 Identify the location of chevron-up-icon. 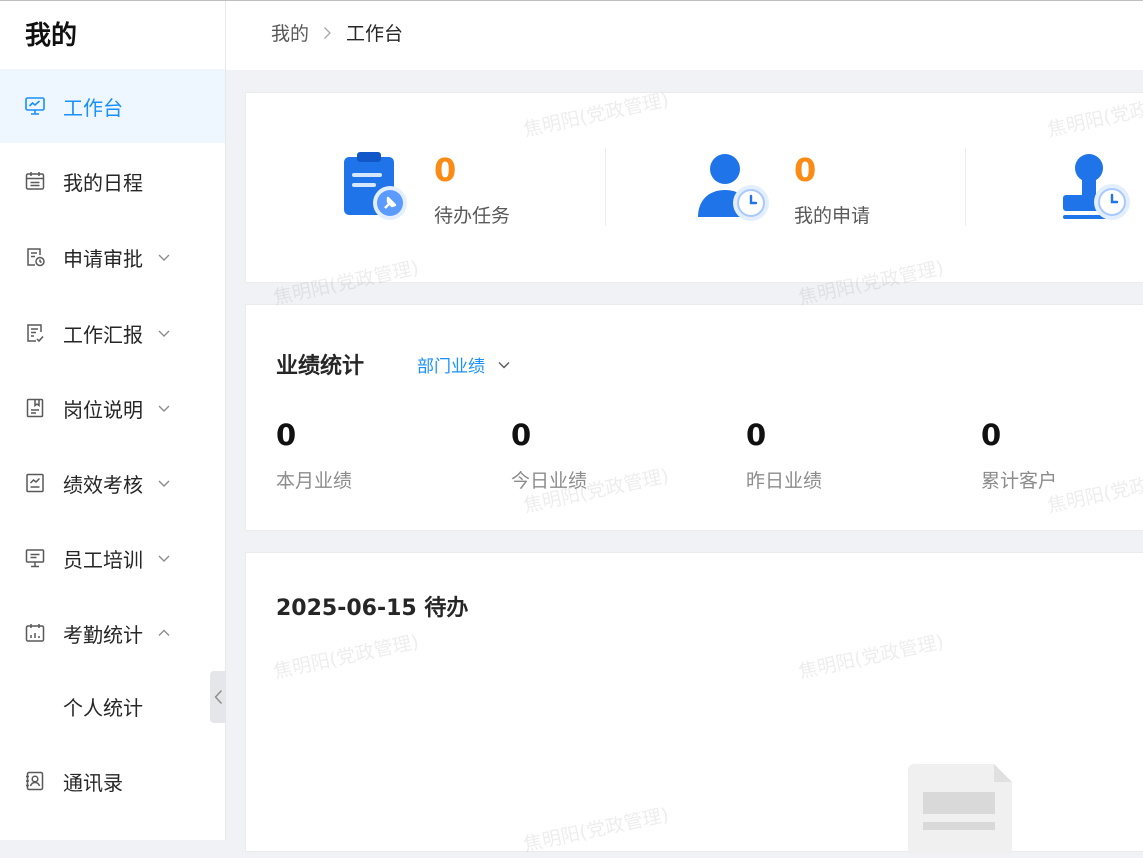
(164, 633).